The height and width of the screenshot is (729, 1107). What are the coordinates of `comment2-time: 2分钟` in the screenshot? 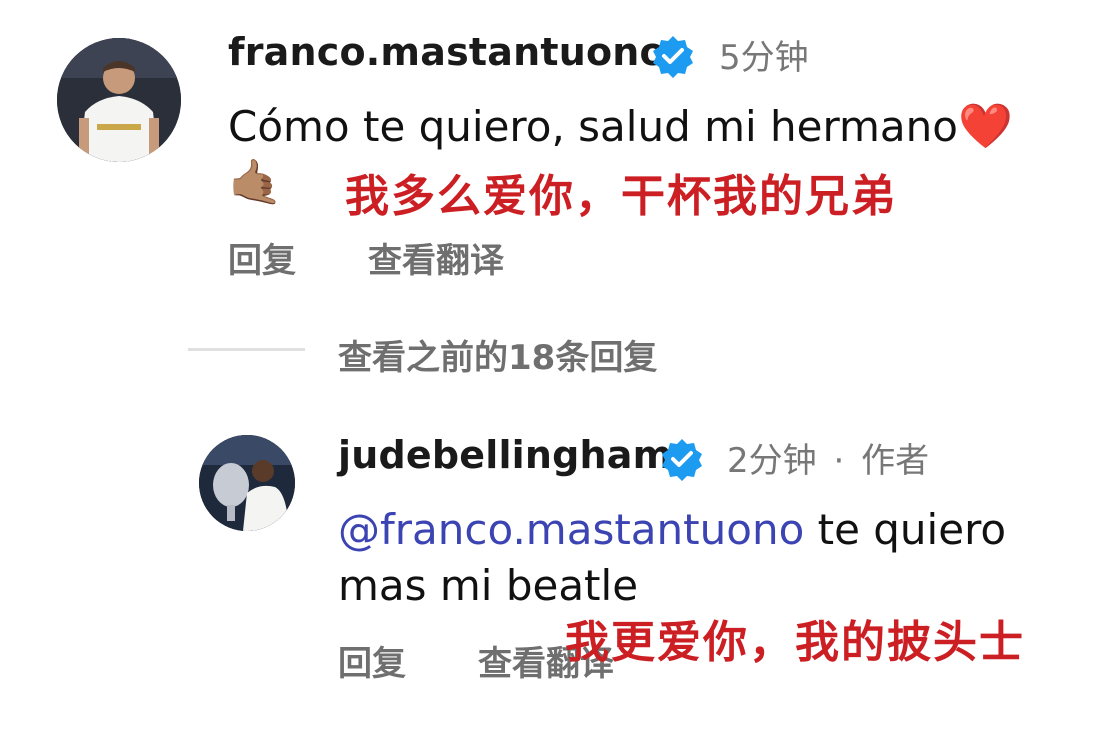 It's located at (772, 461).